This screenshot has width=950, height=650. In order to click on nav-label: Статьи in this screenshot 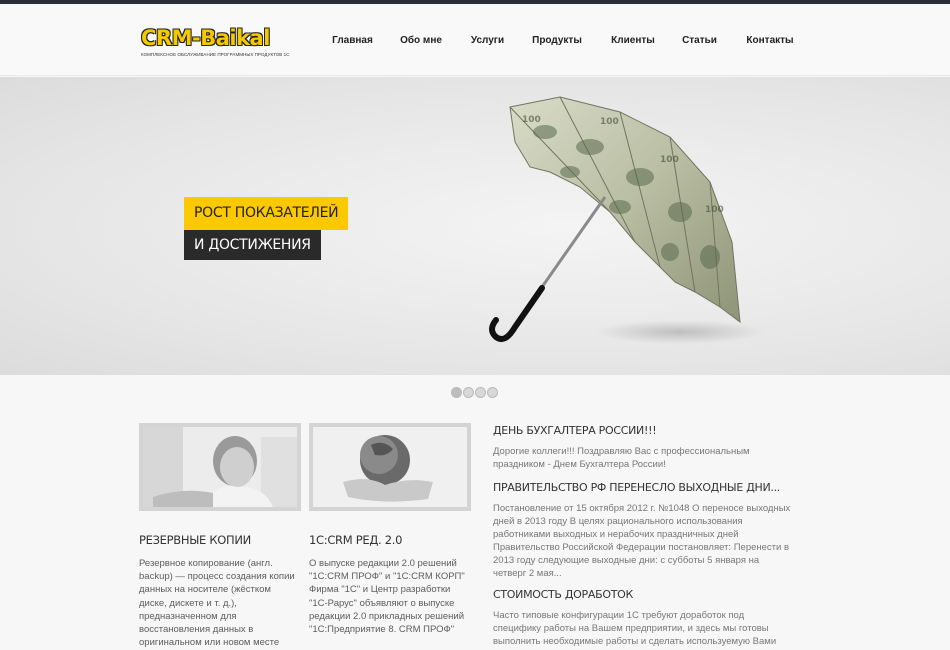, I will do `click(699, 40)`.